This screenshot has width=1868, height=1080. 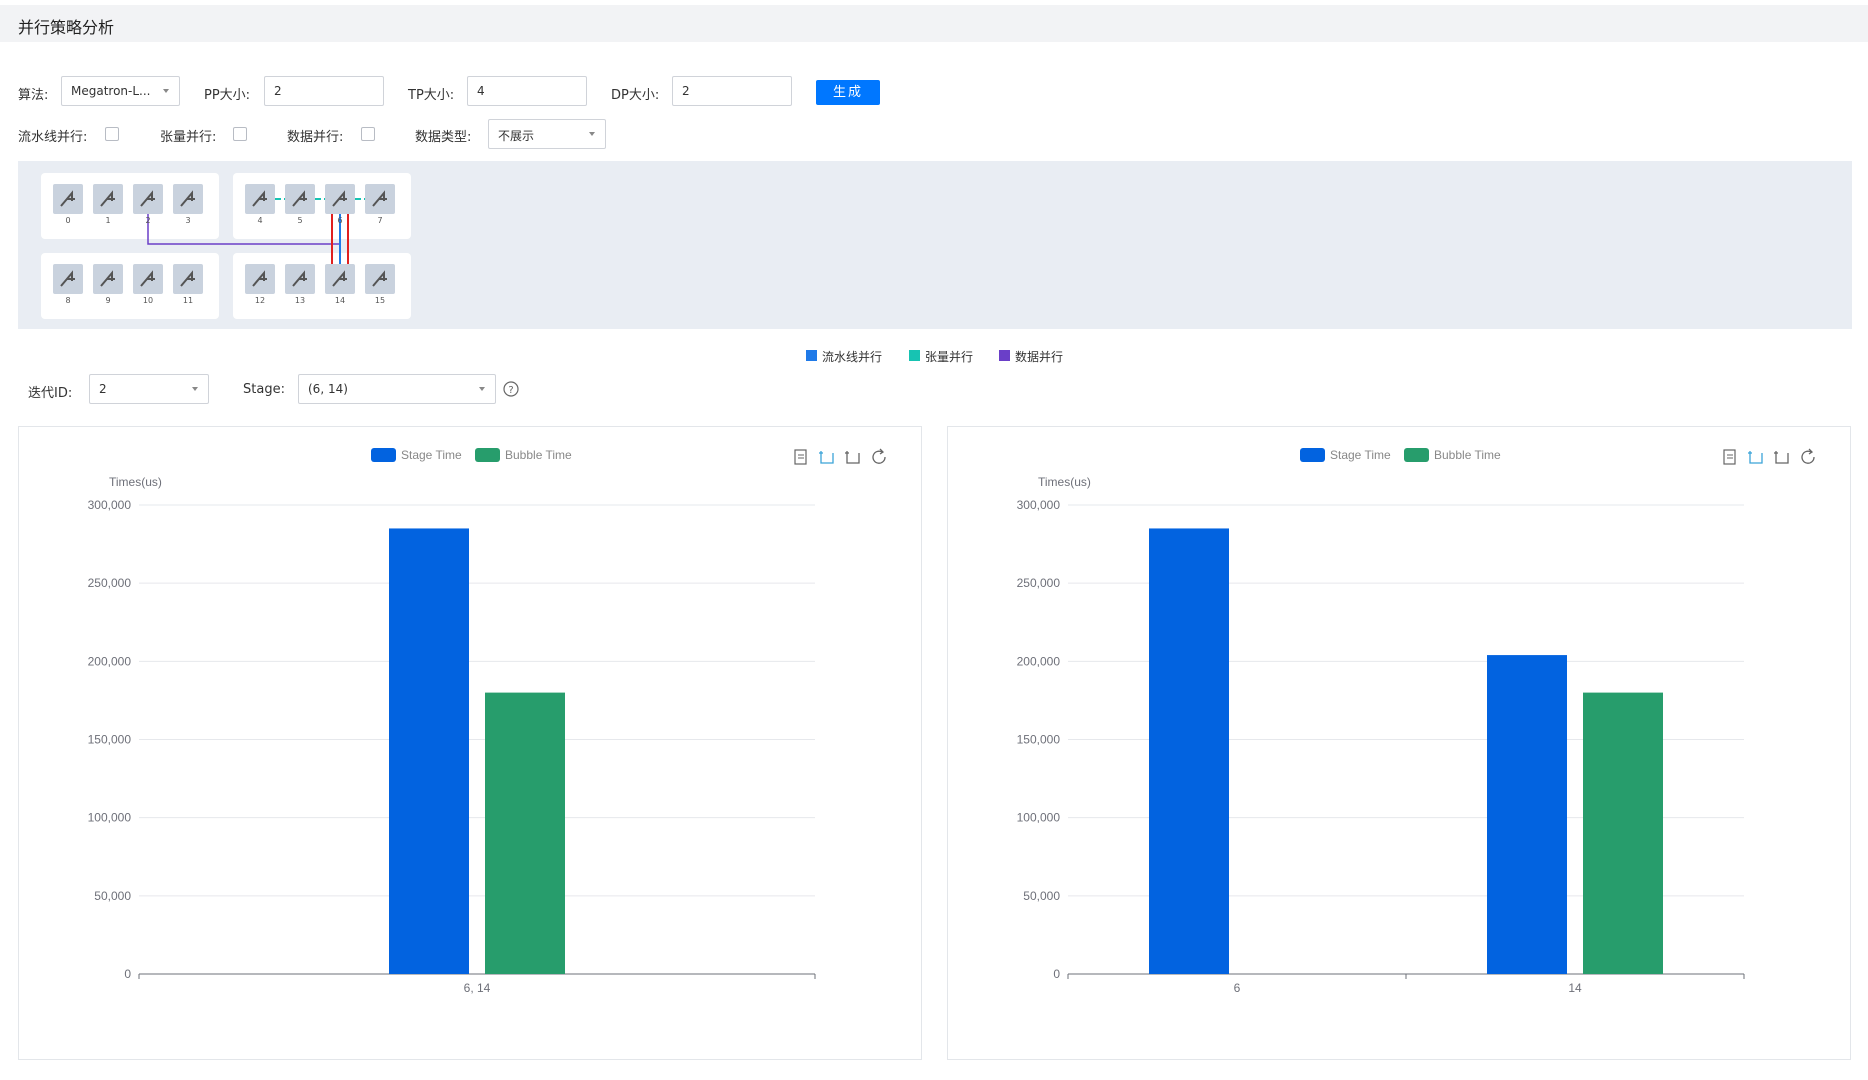 I want to click on stage-select: (6, 14), so click(x=397, y=389).